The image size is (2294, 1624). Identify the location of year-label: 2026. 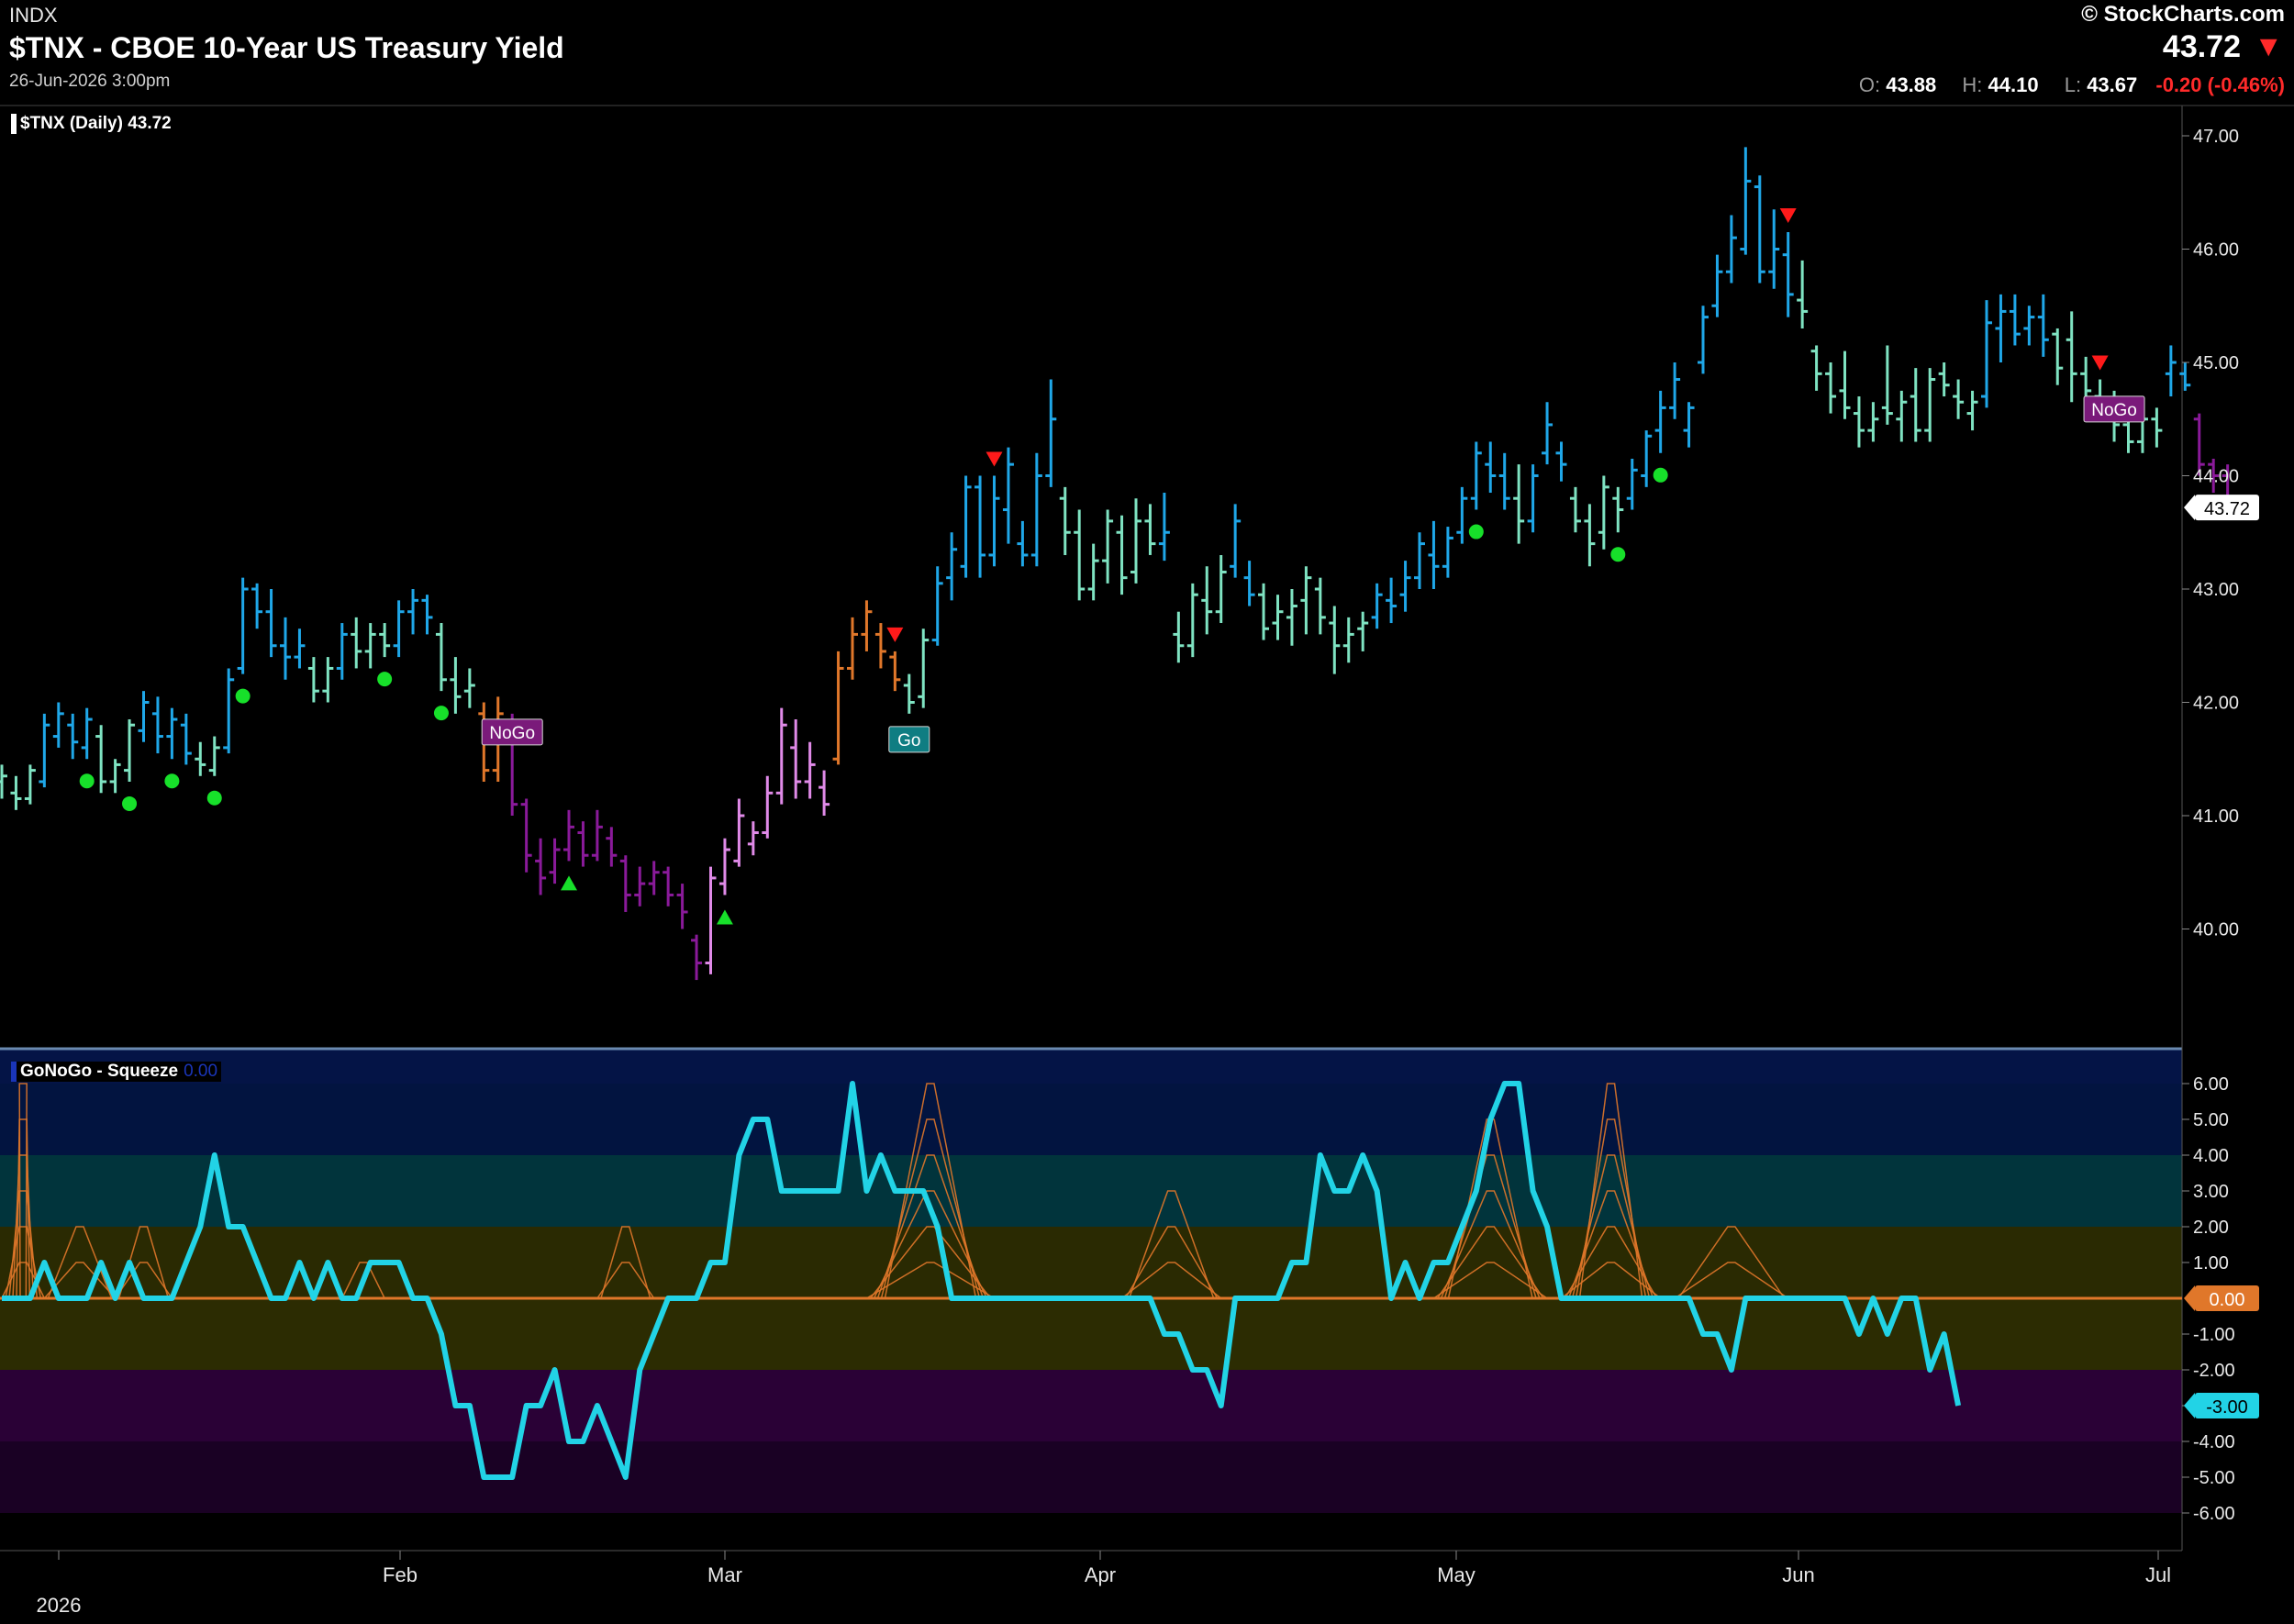
(59, 1605).